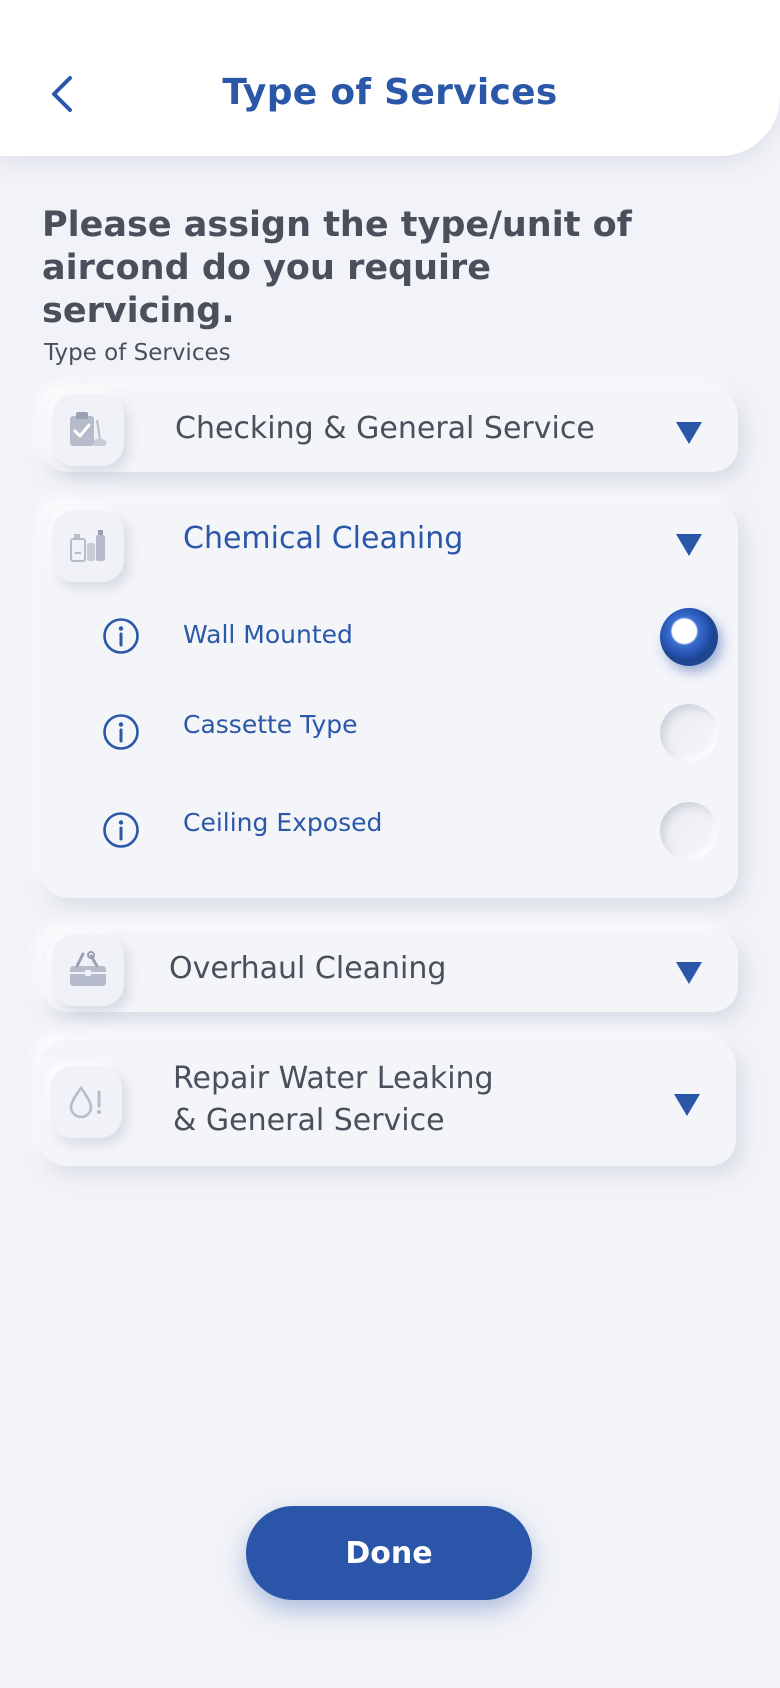 The image size is (780, 1688). I want to click on unit-option-wall-mounted: Wall Mounted, so click(390, 636).